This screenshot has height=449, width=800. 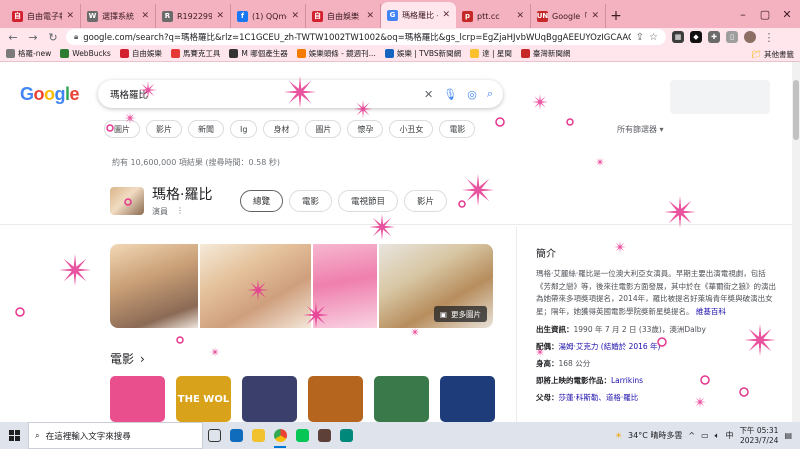 I want to click on kp-spouse-link: 湯姆·艾克力 (結婚於 2016 年), so click(x=610, y=346).